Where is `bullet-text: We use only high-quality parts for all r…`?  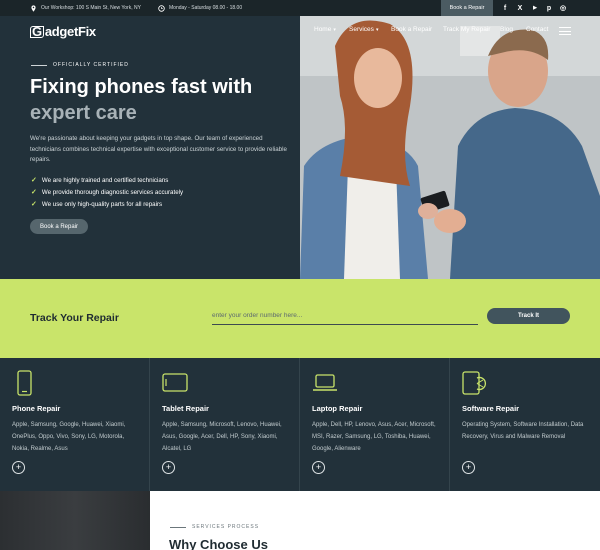
bullet-text: We use only high-quality parts for all r… is located at coordinates (102, 204).